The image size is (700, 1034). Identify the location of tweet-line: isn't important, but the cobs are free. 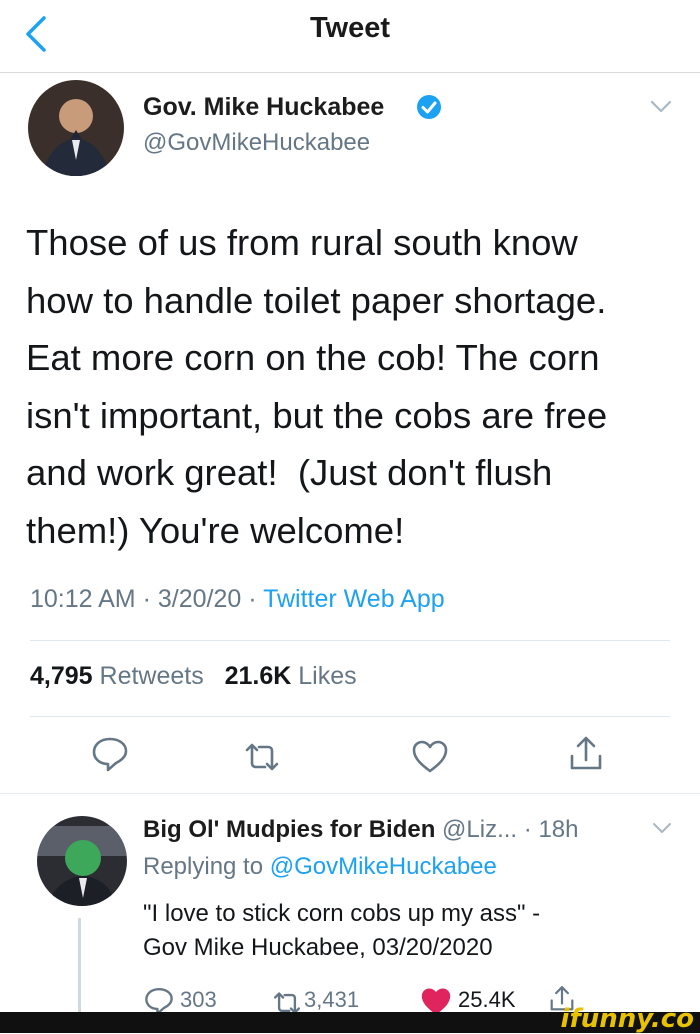
(317, 415).